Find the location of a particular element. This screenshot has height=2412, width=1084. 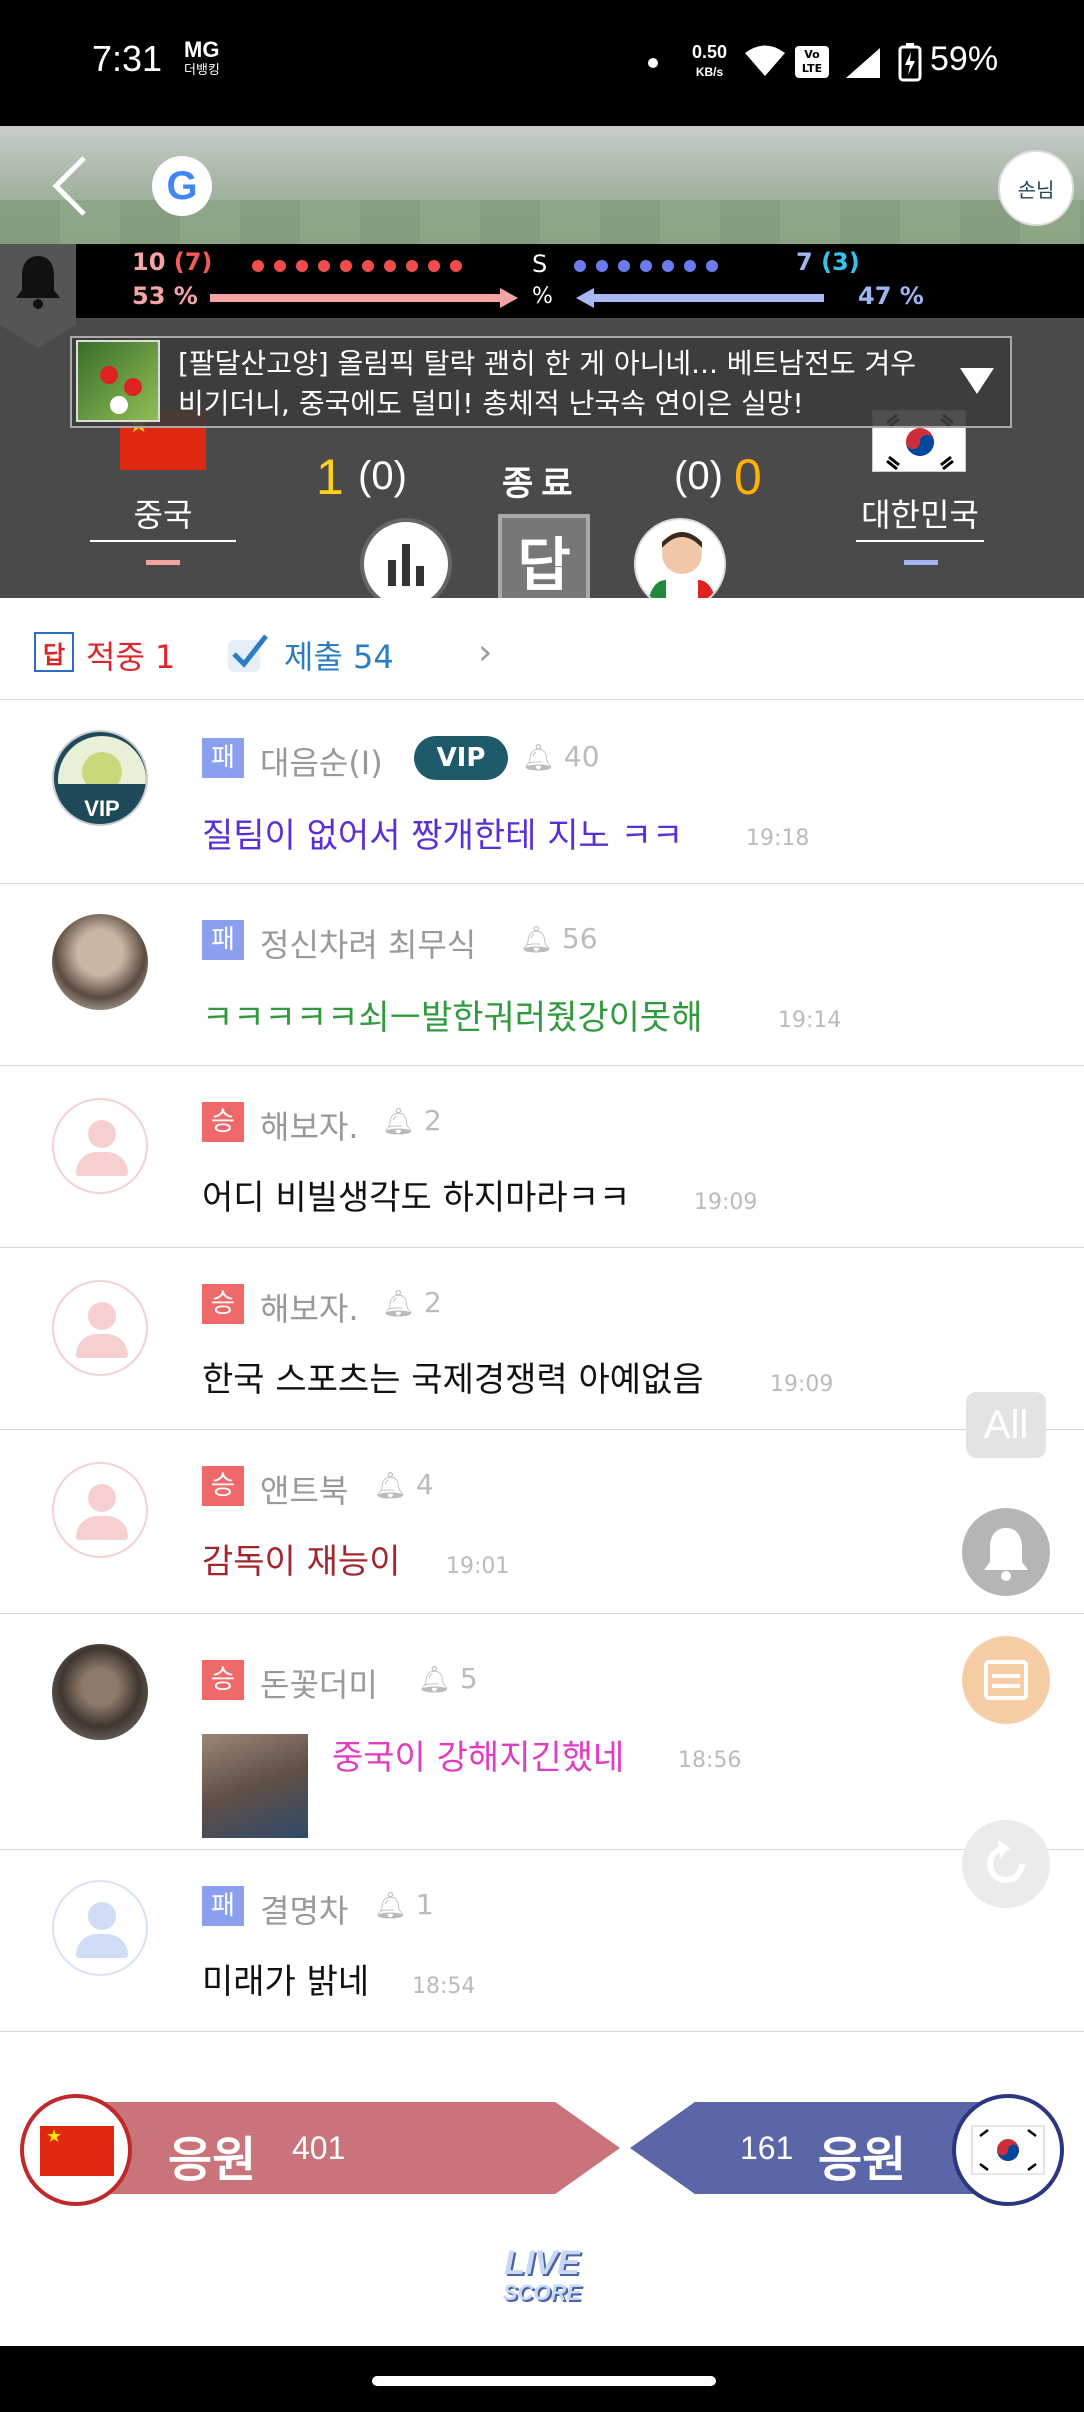

like-count: 🔔︎ 5 is located at coordinates (448, 1678).